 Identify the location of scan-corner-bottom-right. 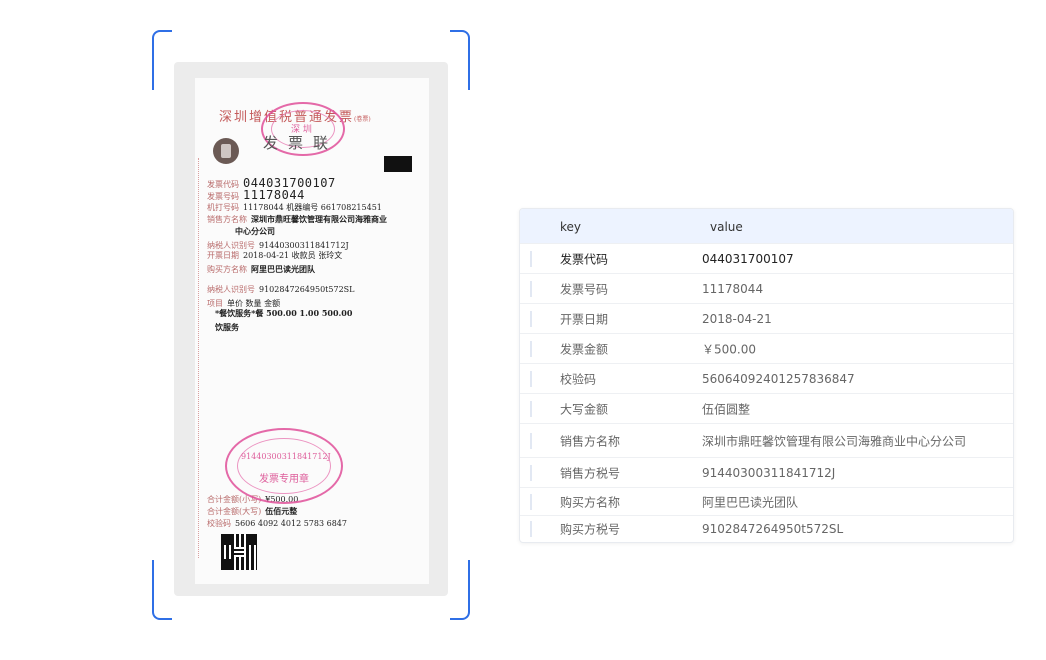
(460, 590).